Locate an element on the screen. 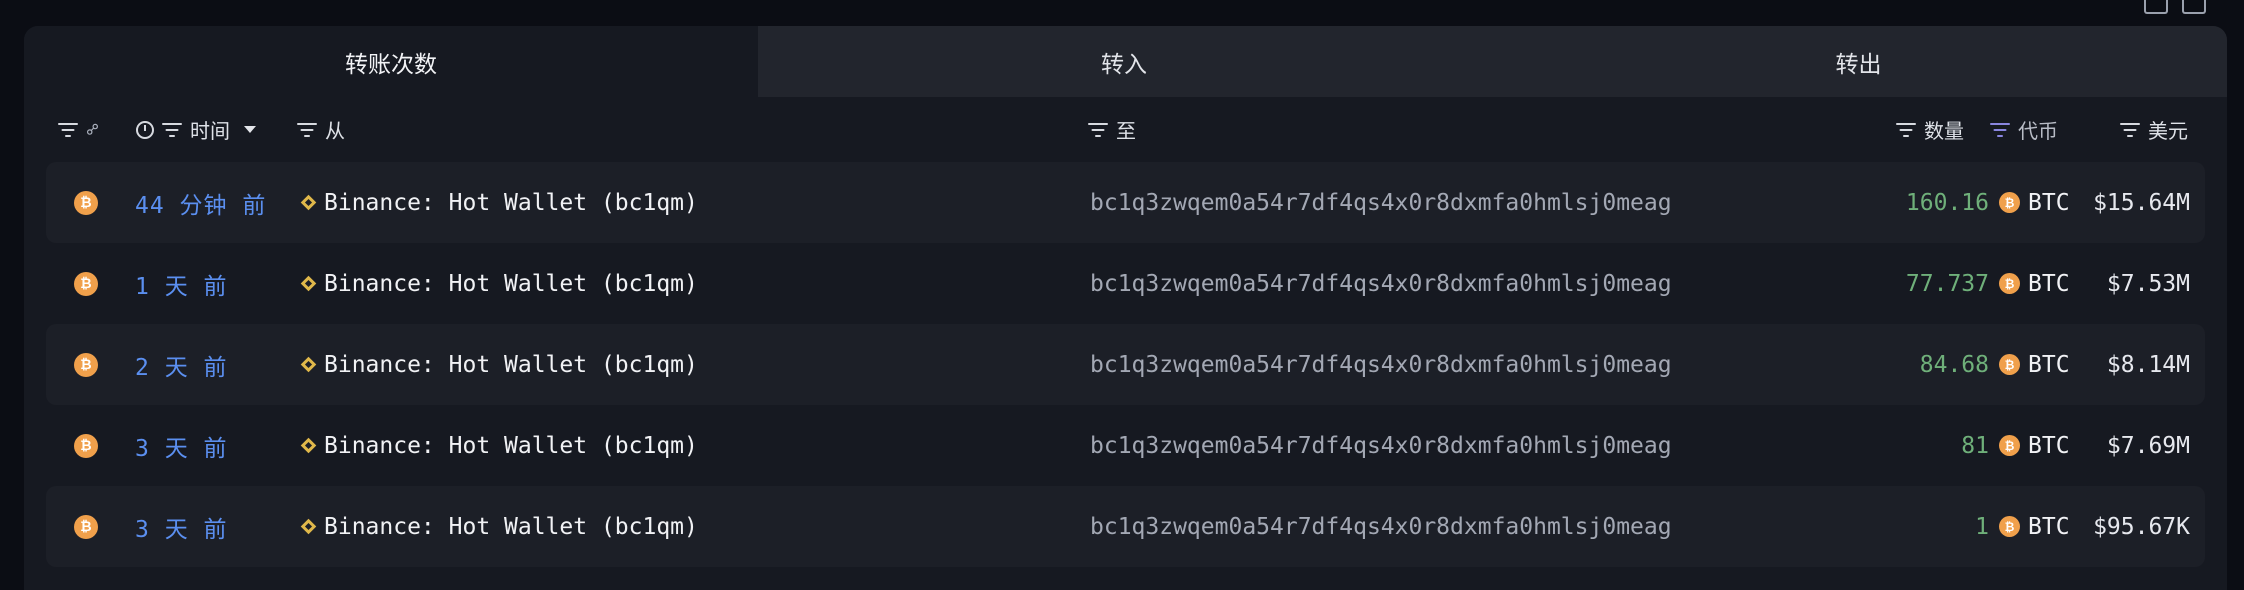 The height and width of the screenshot is (590, 2244). clock-icon is located at coordinates (145, 129).